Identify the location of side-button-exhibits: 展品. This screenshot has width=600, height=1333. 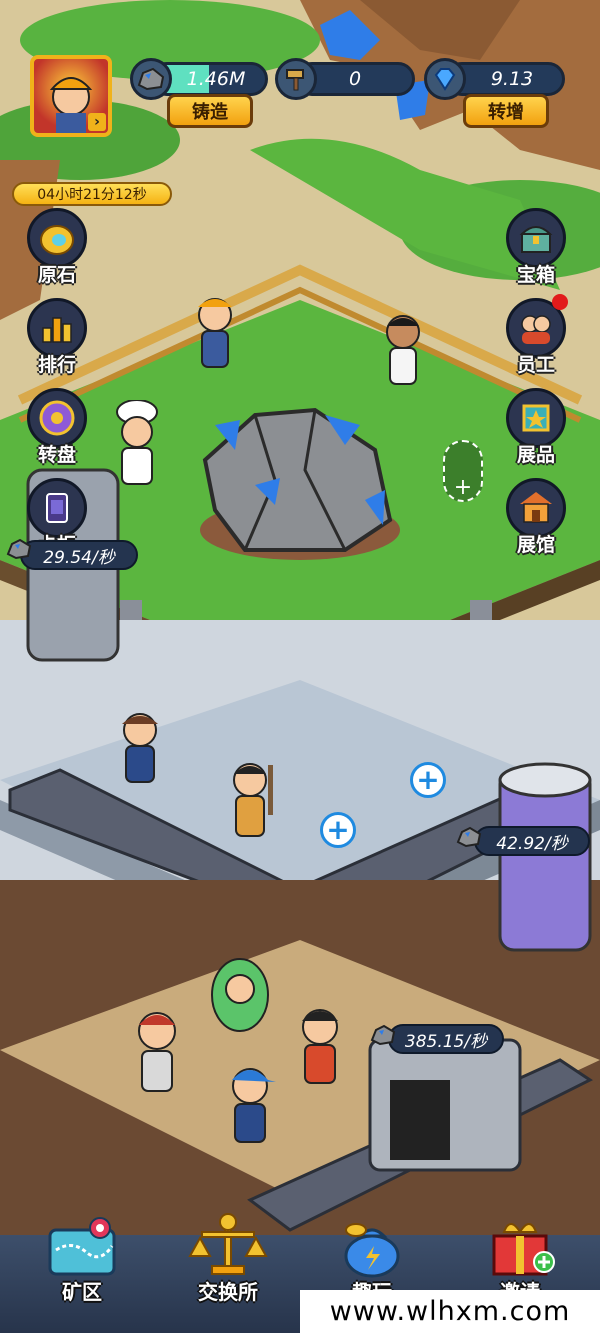
(536, 428).